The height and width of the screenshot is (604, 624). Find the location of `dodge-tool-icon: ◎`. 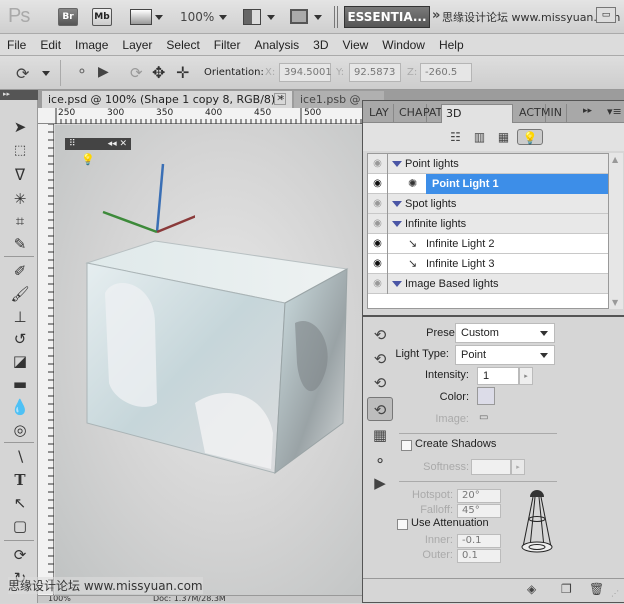

dodge-tool-icon: ◎ is located at coordinates (20, 430).